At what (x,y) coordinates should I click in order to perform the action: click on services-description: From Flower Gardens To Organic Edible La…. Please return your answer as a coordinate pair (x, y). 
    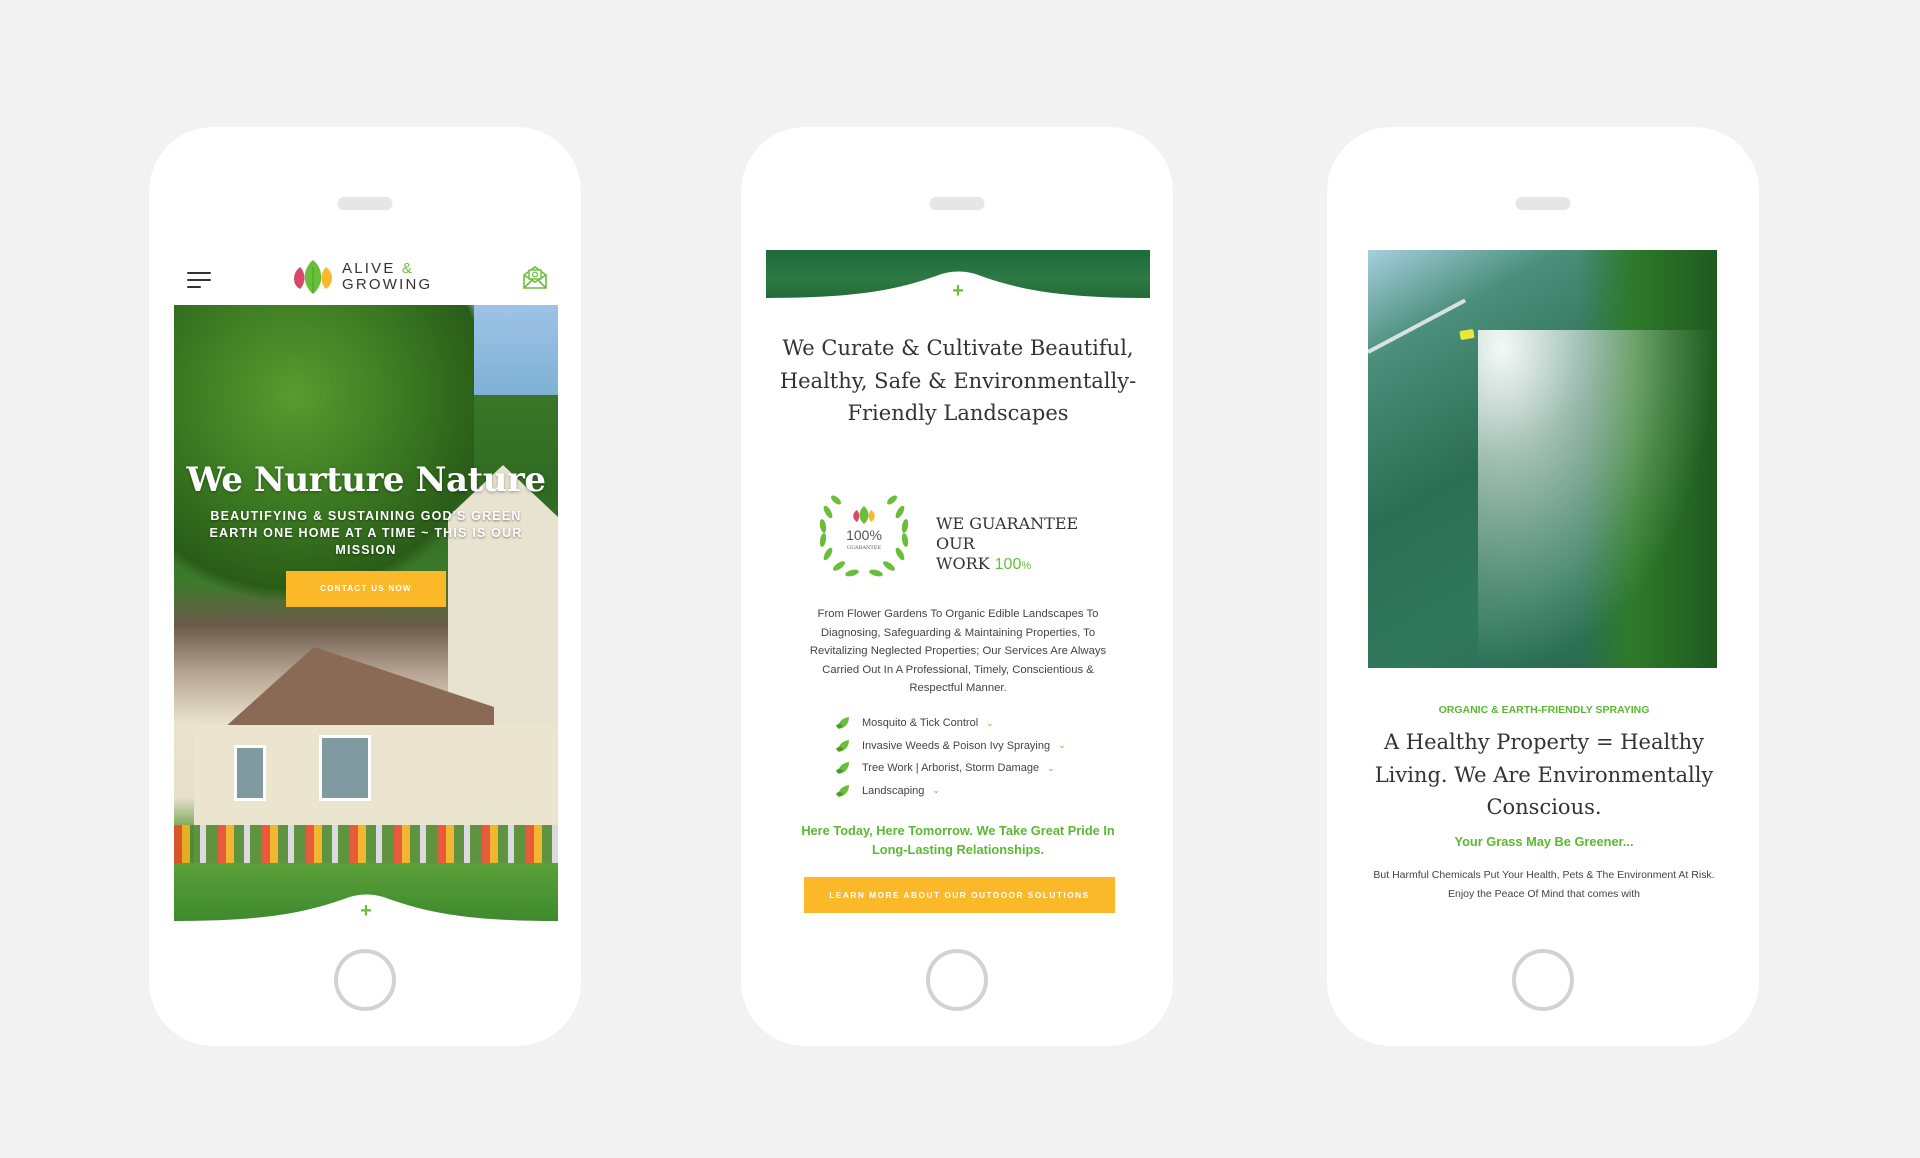
    Looking at the image, I should click on (958, 651).